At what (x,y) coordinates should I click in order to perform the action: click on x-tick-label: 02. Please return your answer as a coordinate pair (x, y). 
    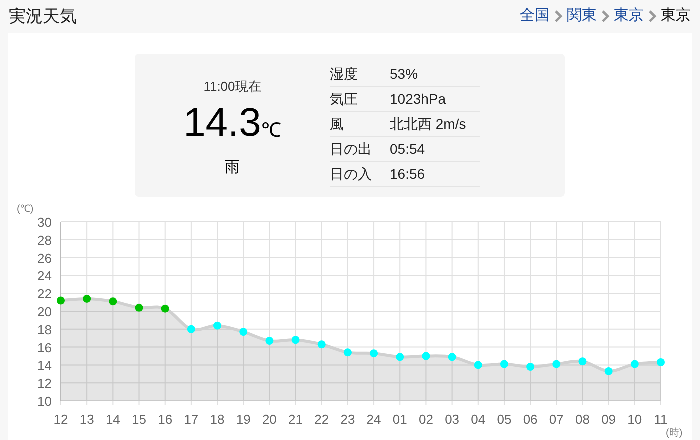
    Looking at the image, I should click on (426, 419).